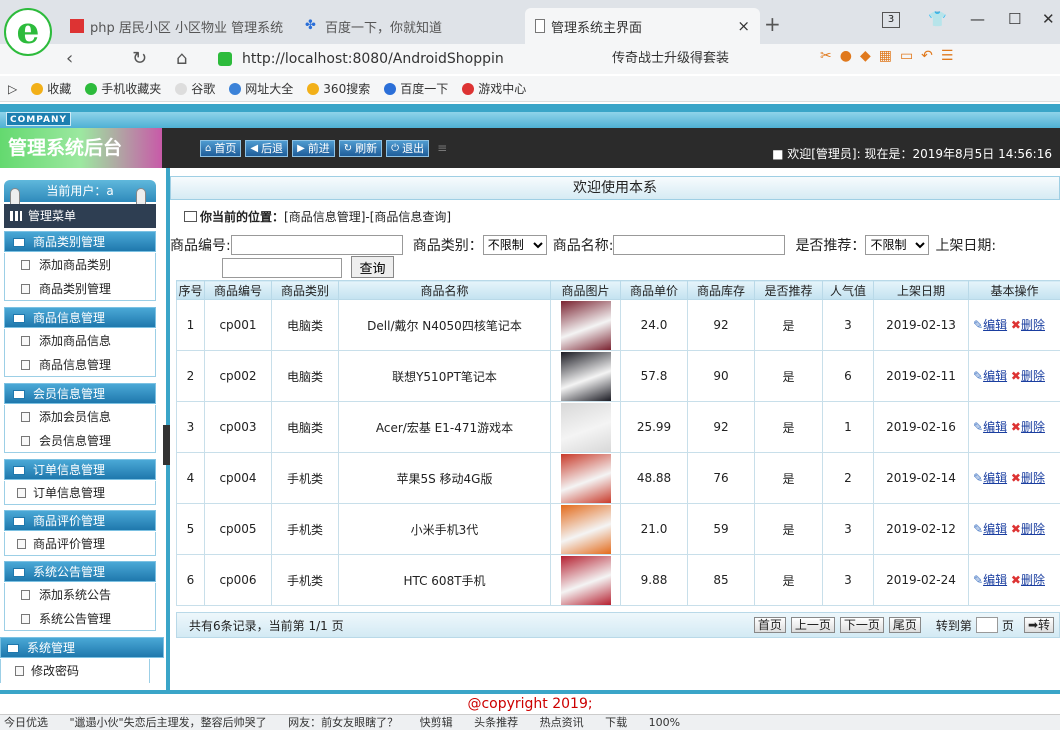 Image resolution: width=1060 pixels, height=730 pixels. I want to click on column-header: 上架日期, so click(921, 290).